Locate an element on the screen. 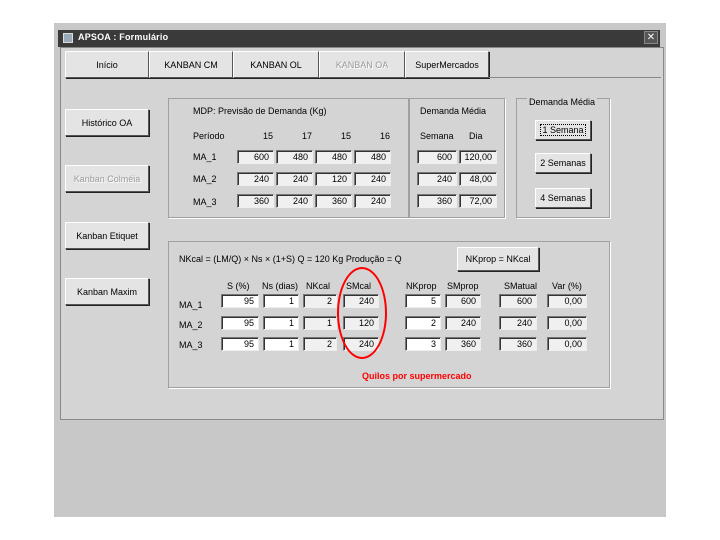 Image resolution: width=720 pixels, height=540 pixels. button-label: Histórico OA is located at coordinates (107, 122).